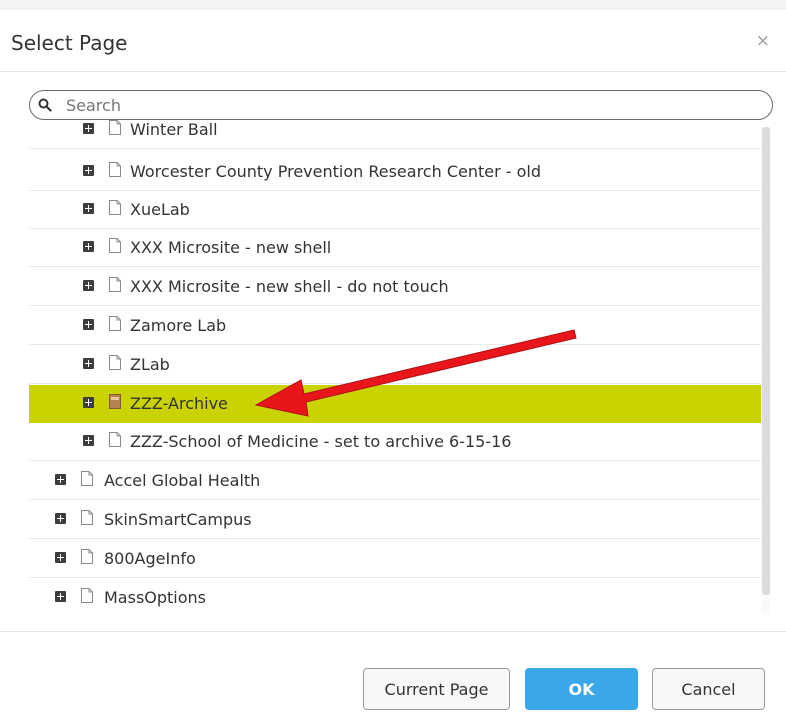 This screenshot has width=786, height=726. I want to click on current-page-button: Current Page, so click(436, 689).